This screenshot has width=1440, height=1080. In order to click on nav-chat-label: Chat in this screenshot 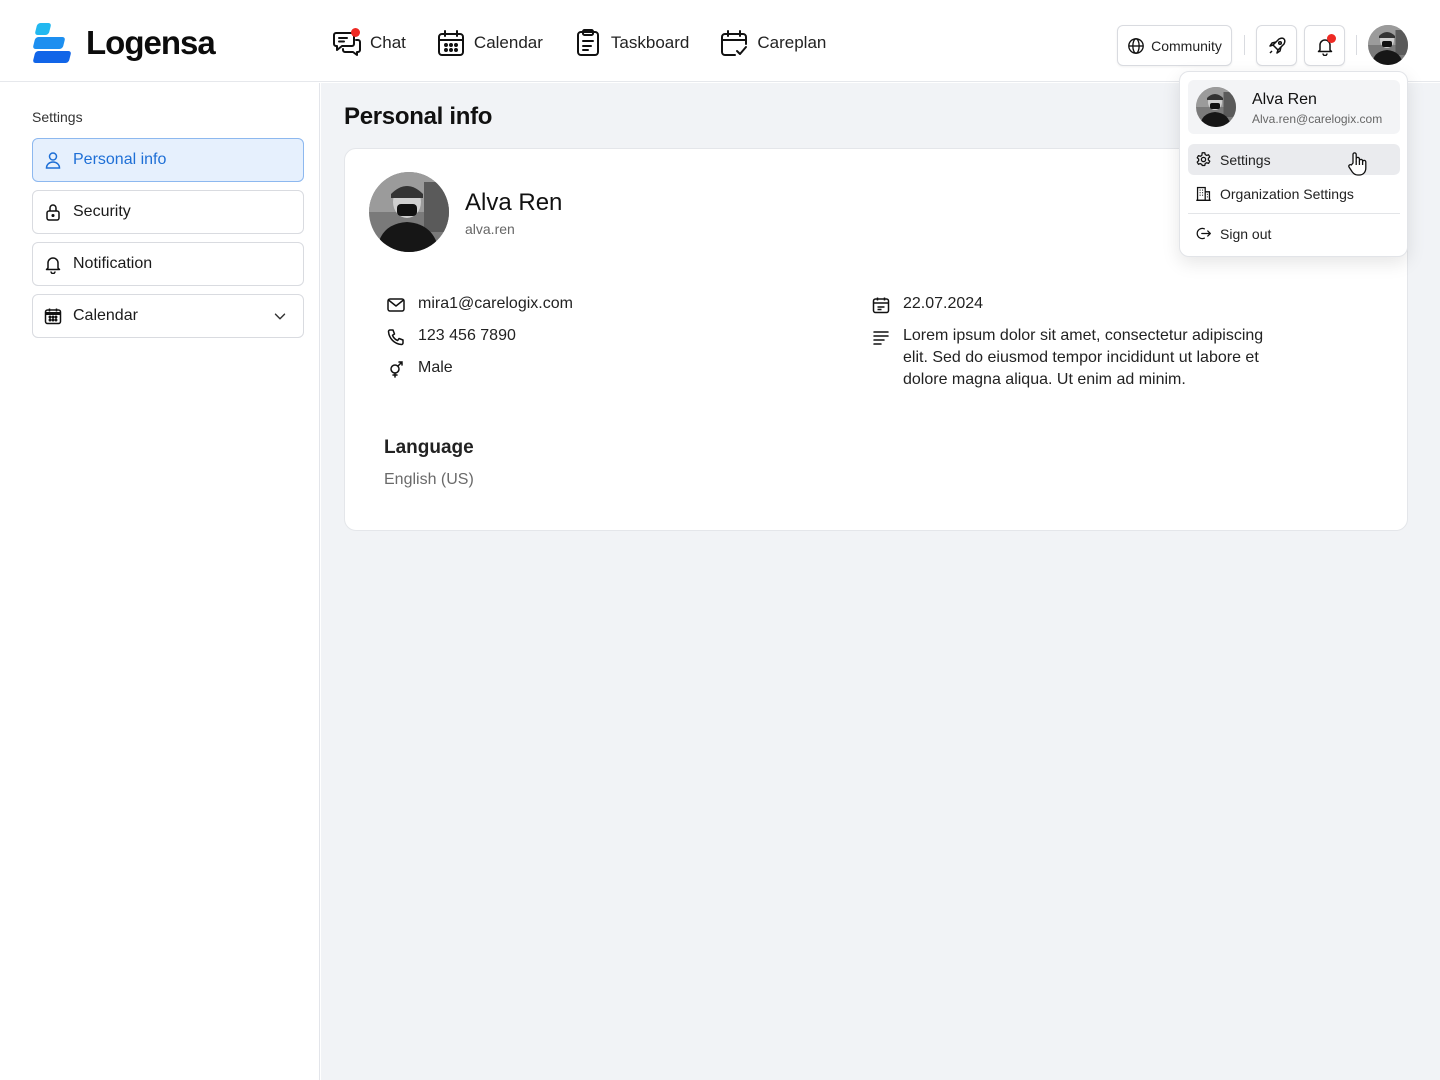, I will do `click(388, 42)`.